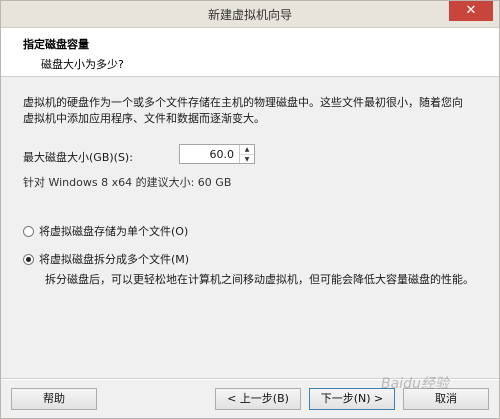 The image size is (500, 419). I want to click on multiple-files-label: 将虚拟磁盘拆分成多个文件(M), so click(114, 259).